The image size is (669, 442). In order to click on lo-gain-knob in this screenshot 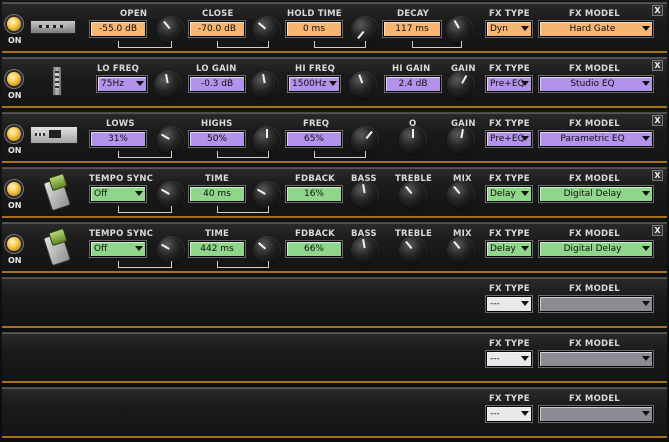, I will do `click(168, 85)`.